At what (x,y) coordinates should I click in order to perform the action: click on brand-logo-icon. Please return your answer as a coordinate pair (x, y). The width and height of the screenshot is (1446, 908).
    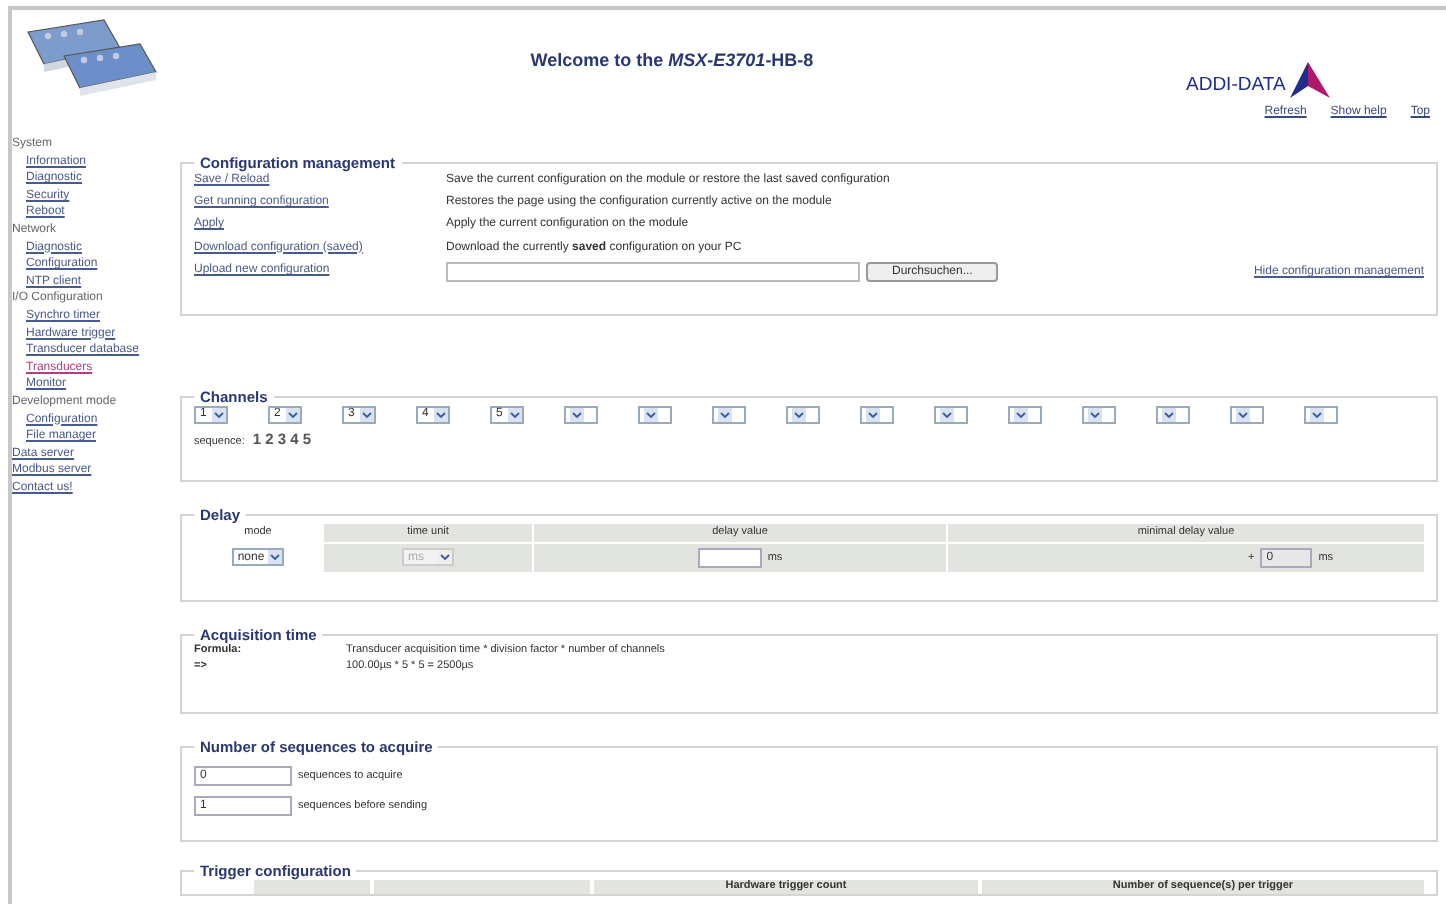
    Looking at the image, I should click on (1309, 80).